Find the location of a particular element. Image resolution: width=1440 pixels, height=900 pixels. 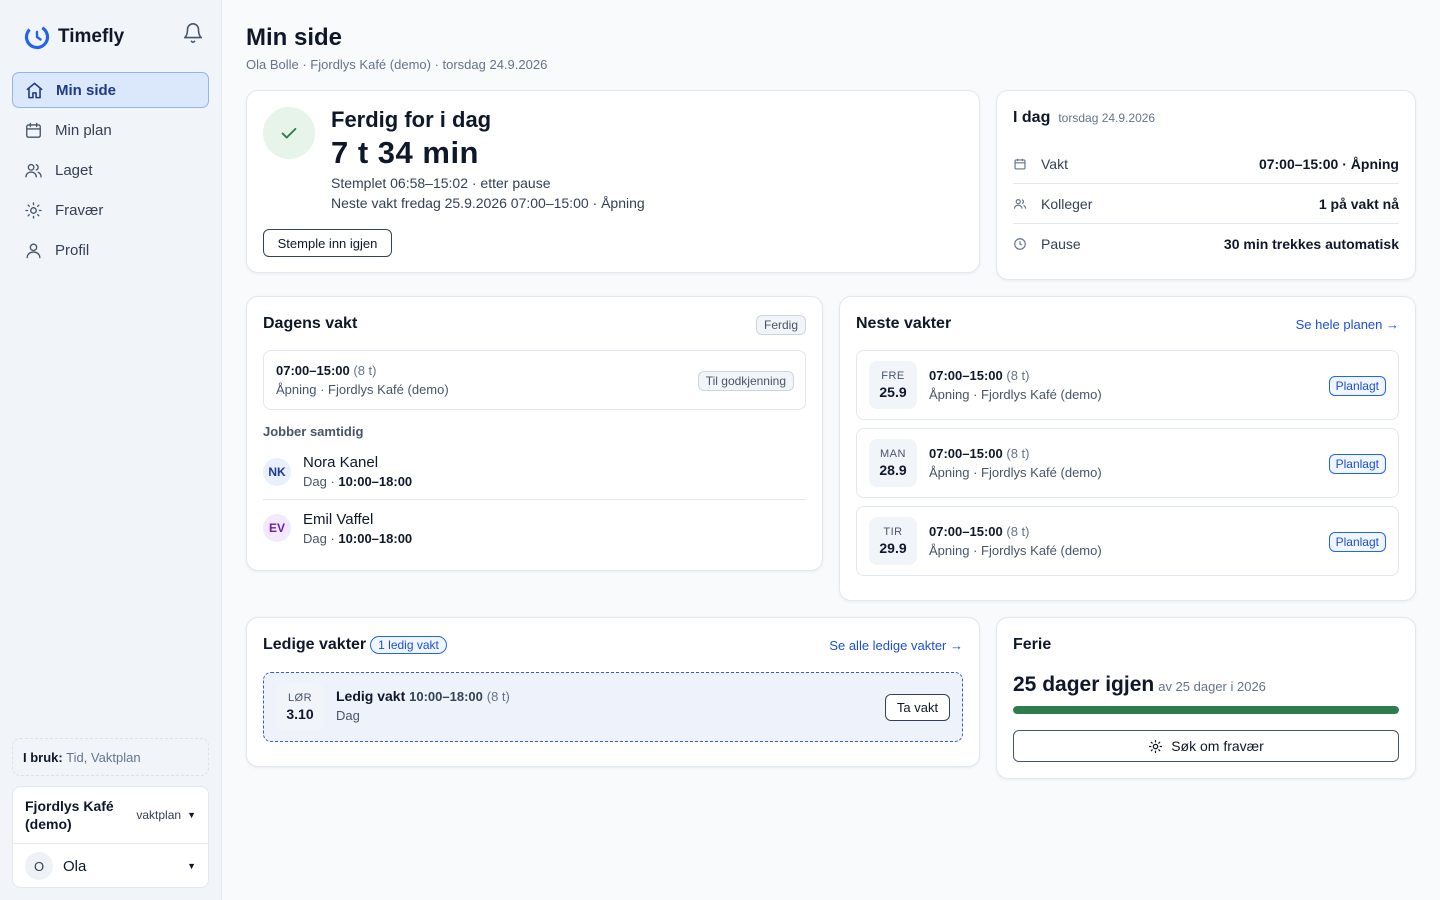

org-mode: vaktplan is located at coordinates (159, 815).